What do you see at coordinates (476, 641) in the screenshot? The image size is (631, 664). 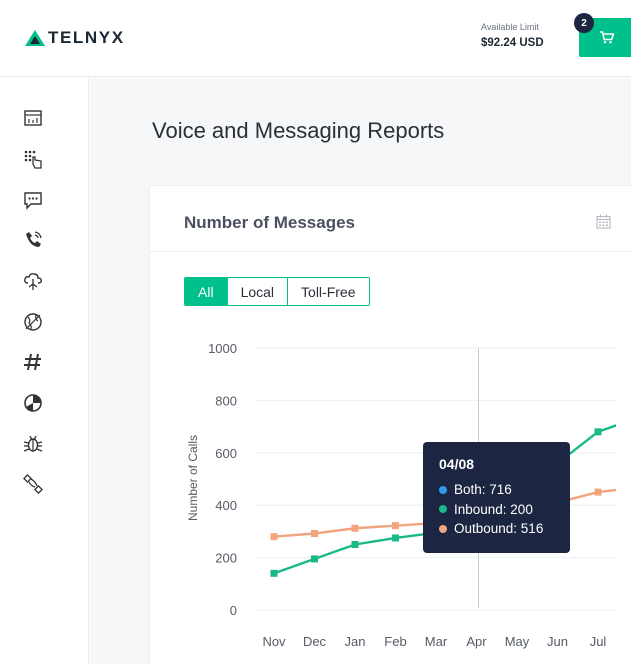 I see `x-tick-label: Apr` at bounding box center [476, 641].